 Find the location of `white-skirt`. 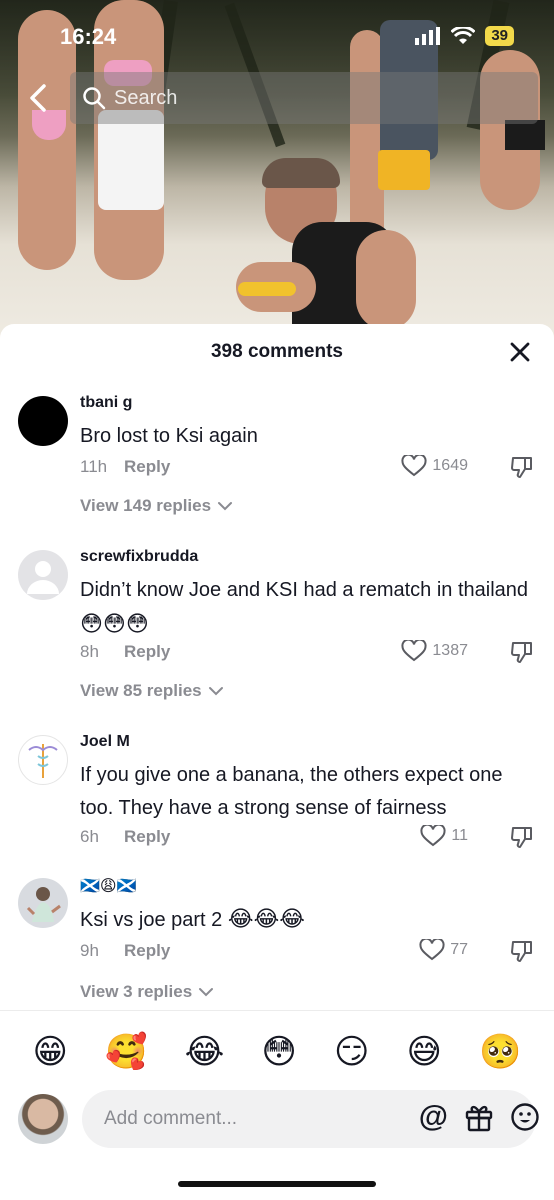

white-skirt is located at coordinates (131, 160).